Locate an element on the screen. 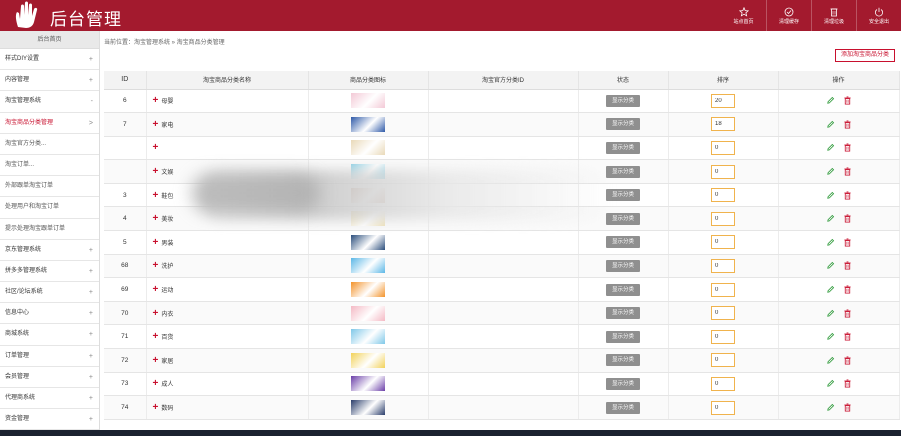 The image size is (901, 436). sidebar-item: 内容管理 + is located at coordinates (49, 81).